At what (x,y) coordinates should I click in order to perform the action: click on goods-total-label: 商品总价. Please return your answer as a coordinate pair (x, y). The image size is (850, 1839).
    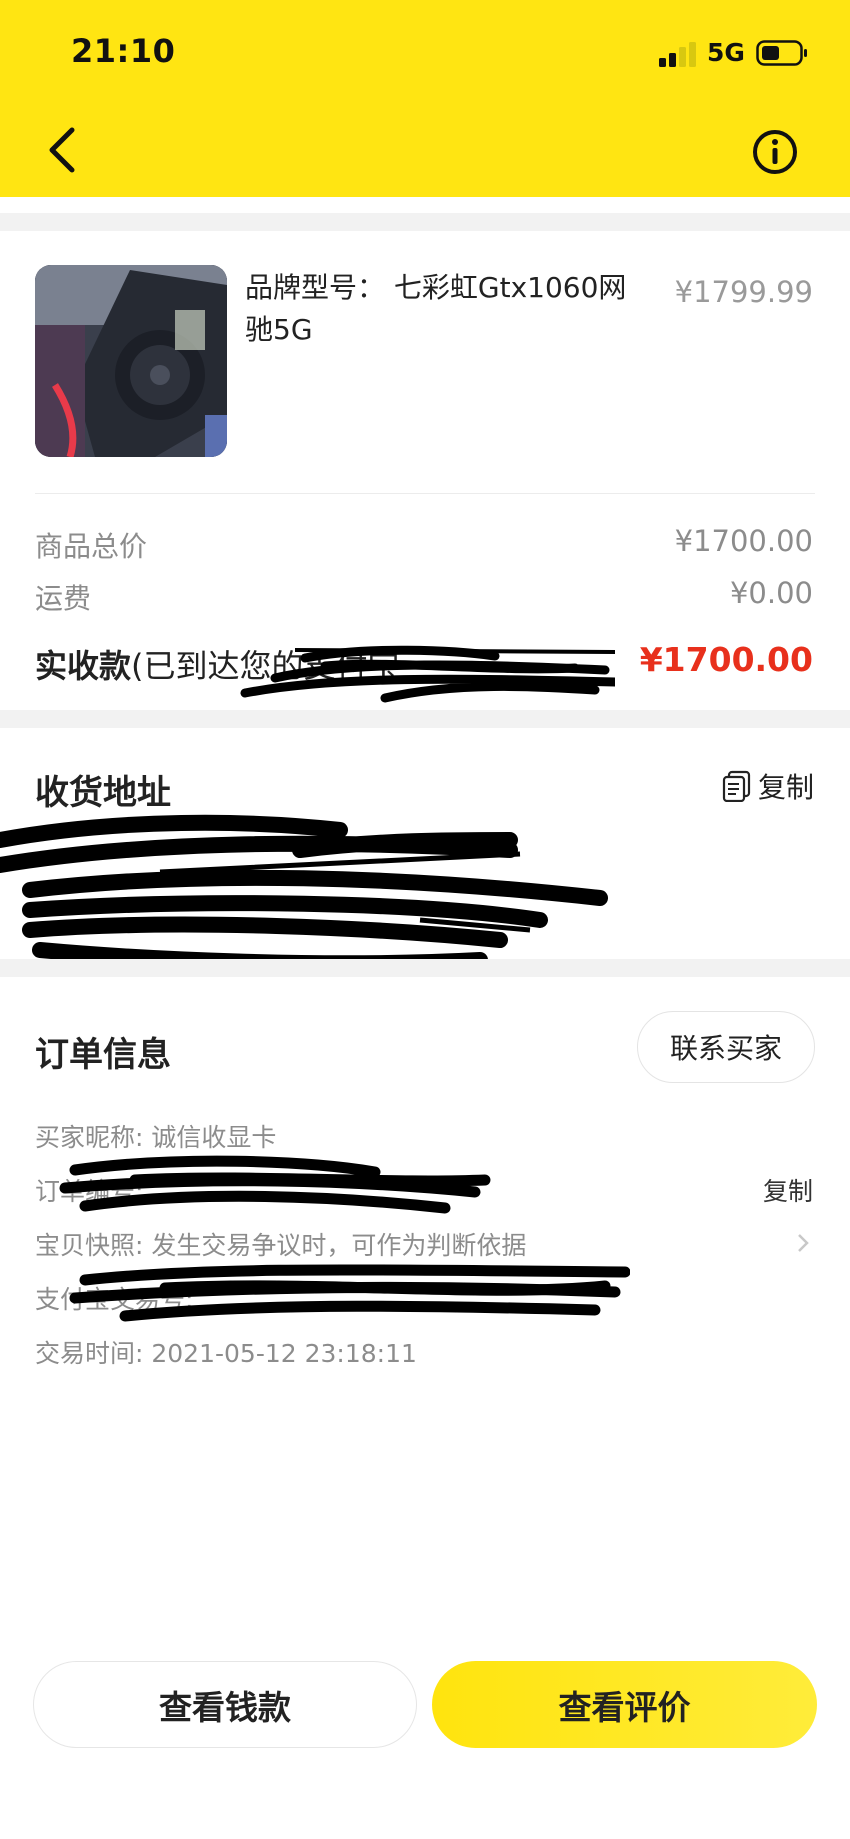
    Looking at the image, I should click on (91, 546).